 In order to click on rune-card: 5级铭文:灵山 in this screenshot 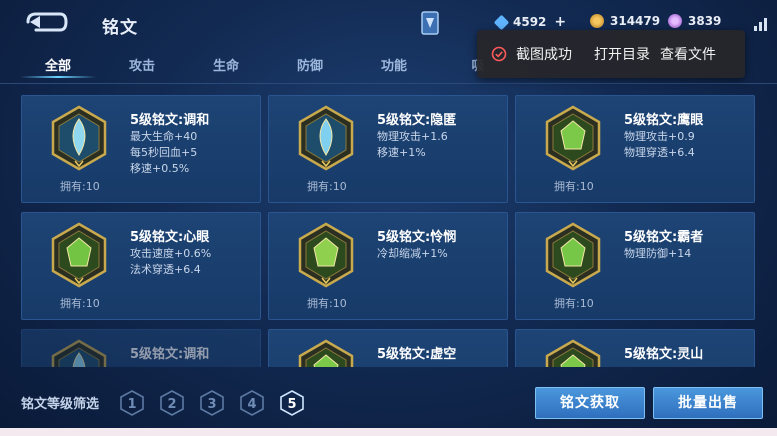, I will do `click(635, 348)`.